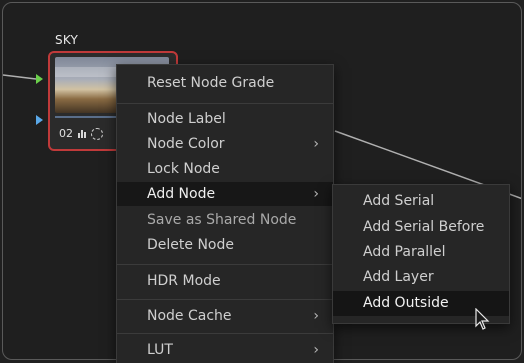 Image resolution: width=524 pixels, height=363 pixels. What do you see at coordinates (225, 194) in the screenshot?
I see `menu-item-add-node: Add Node ›` at bounding box center [225, 194].